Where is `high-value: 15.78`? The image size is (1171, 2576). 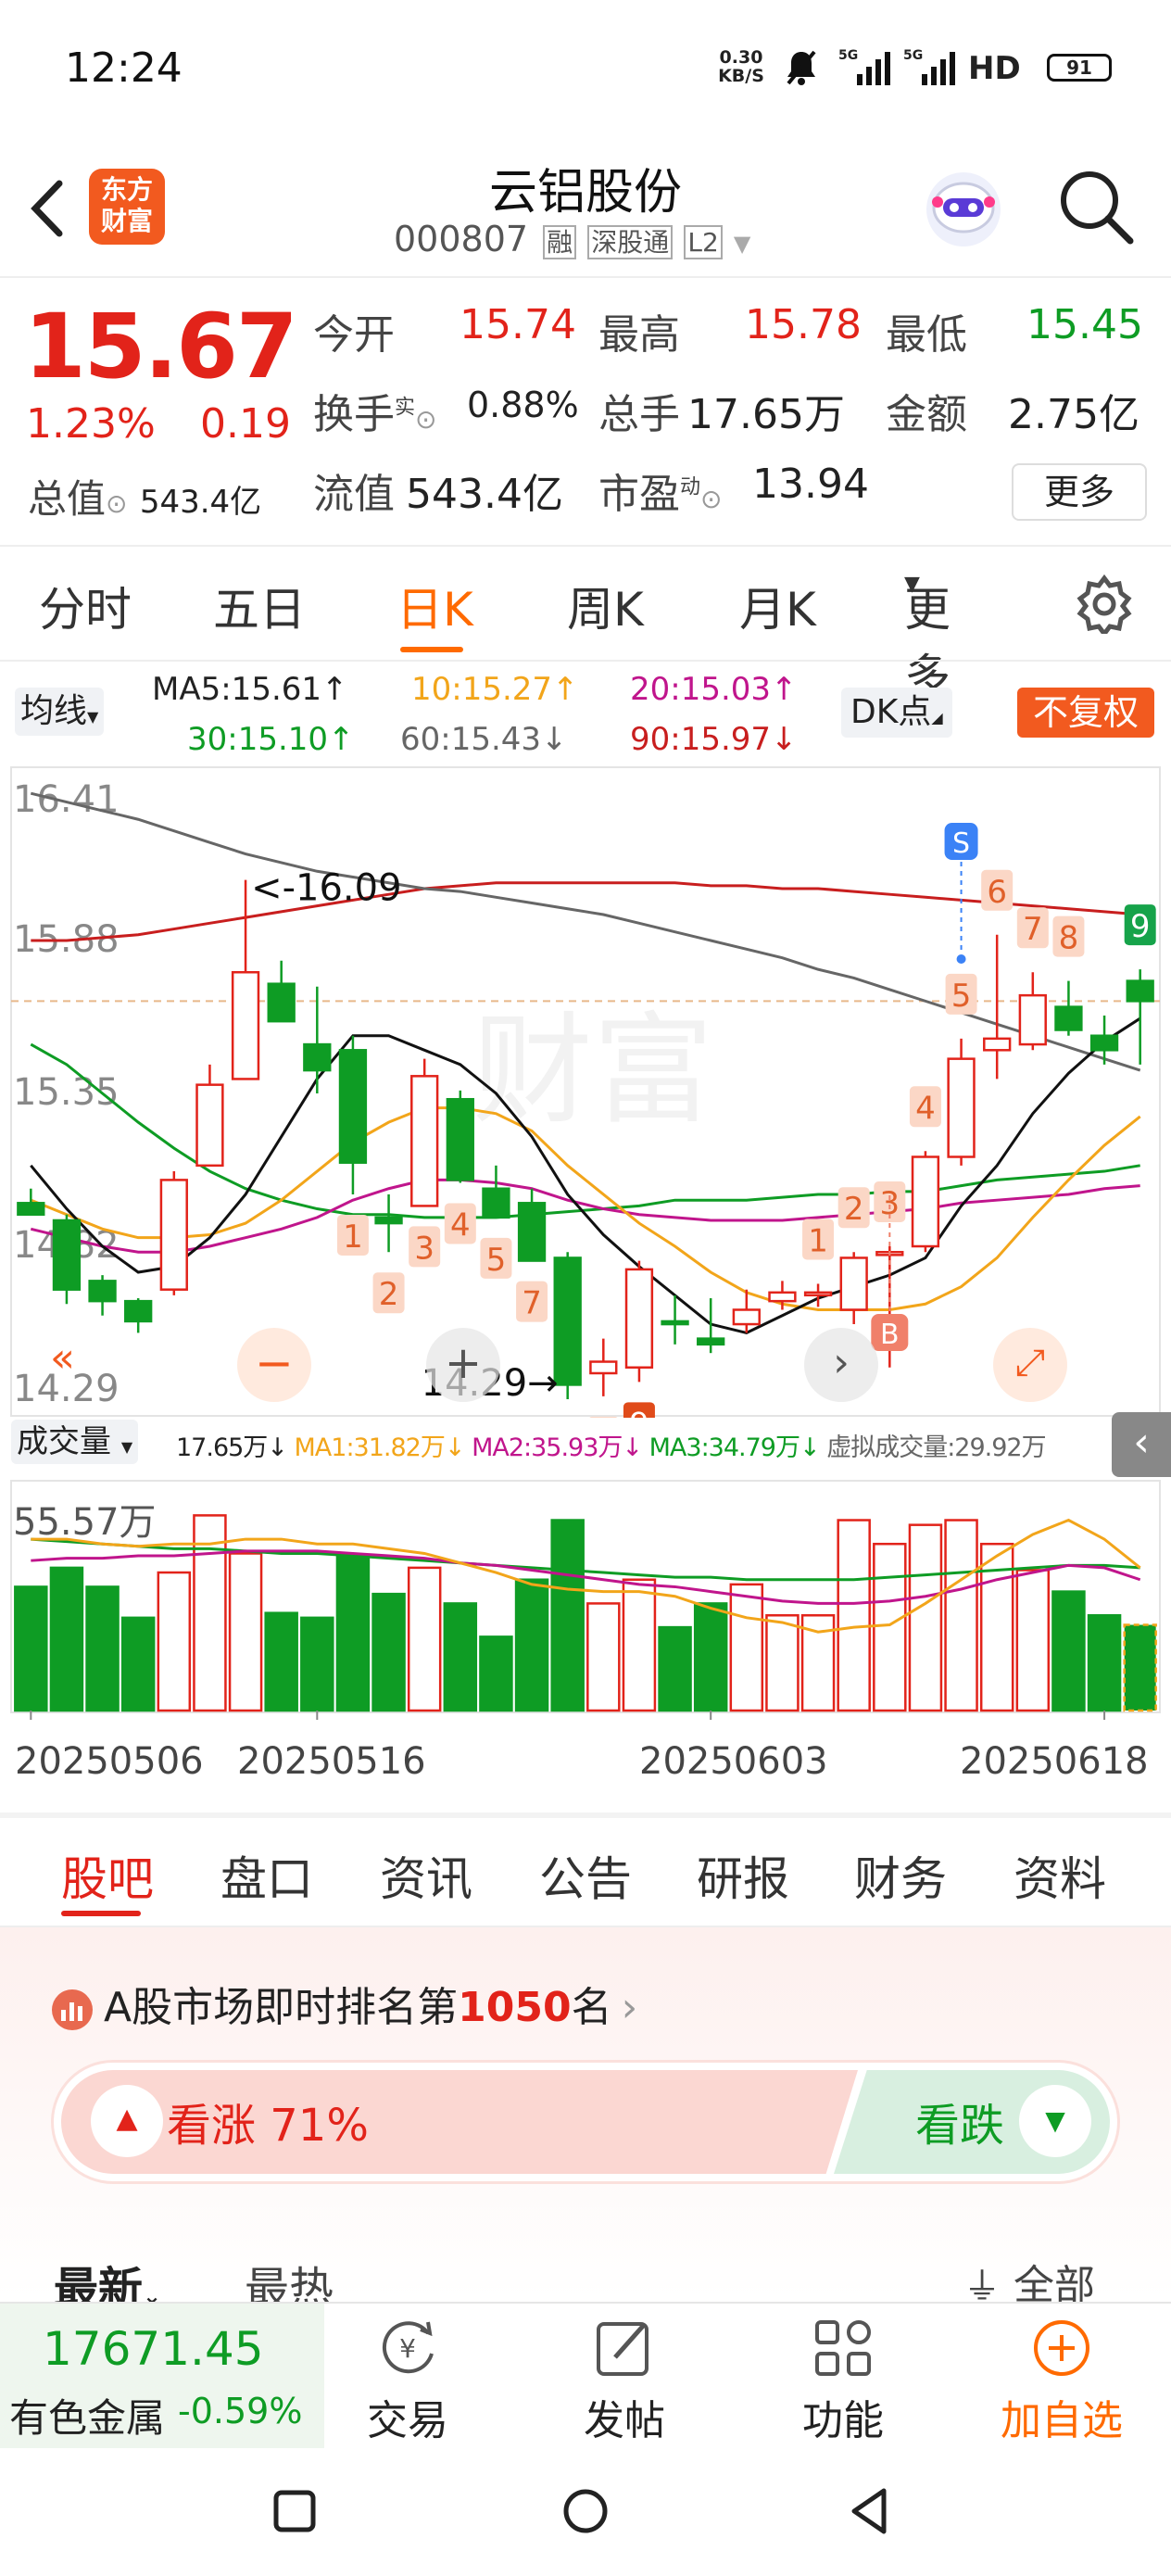
high-value: 15.78 is located at coordinates (804, 324).